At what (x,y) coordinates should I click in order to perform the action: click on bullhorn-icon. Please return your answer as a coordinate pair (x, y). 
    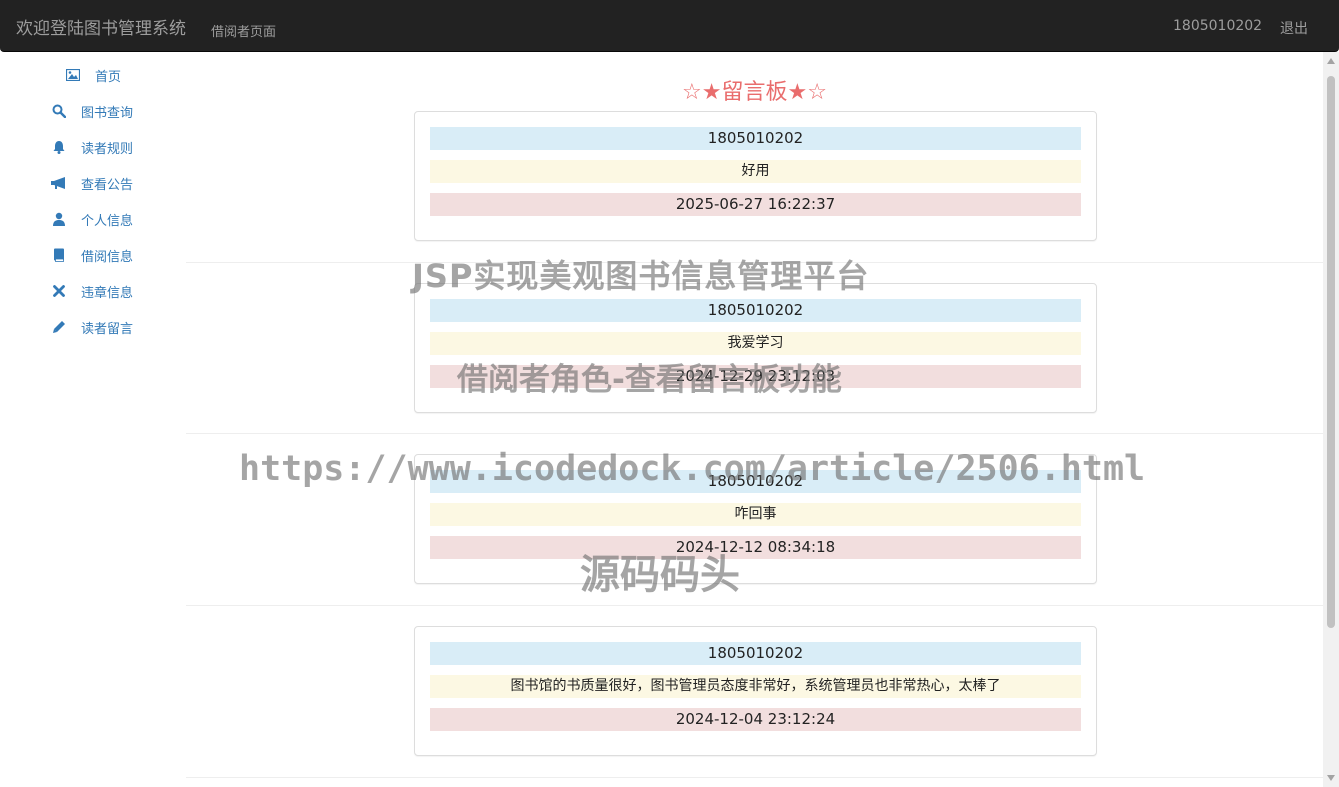
    Looking at the image, I should click on (59, 183).